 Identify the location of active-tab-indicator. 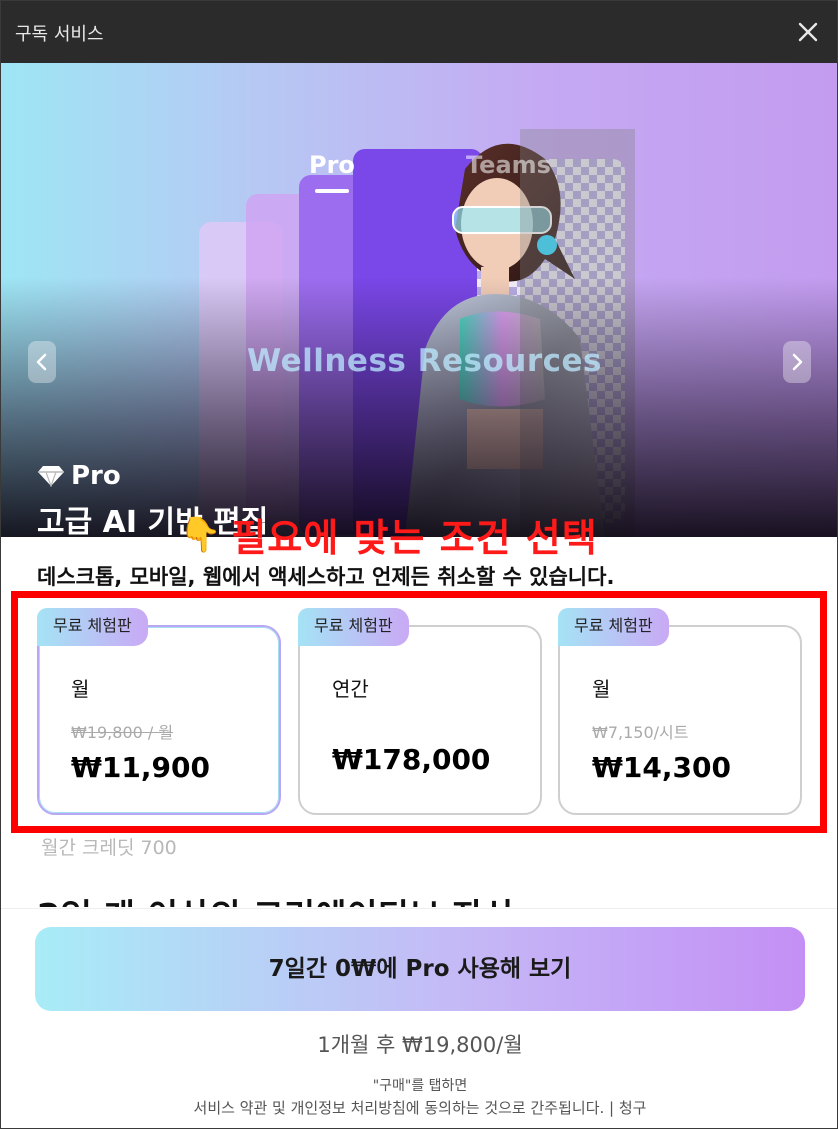
(332, 191).